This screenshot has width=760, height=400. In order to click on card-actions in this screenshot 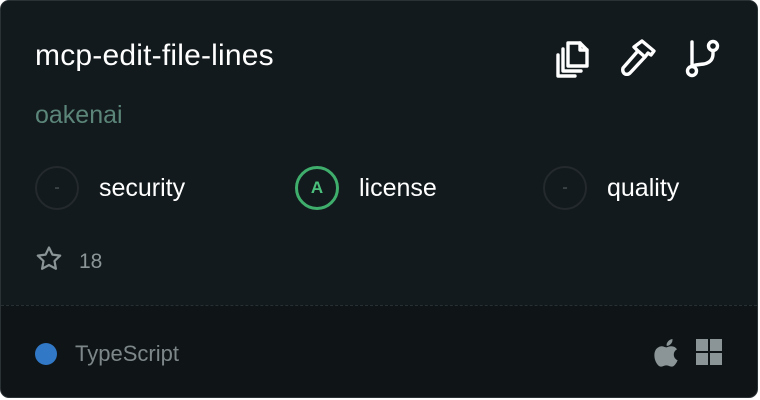, I will do `click(638, 58)`.